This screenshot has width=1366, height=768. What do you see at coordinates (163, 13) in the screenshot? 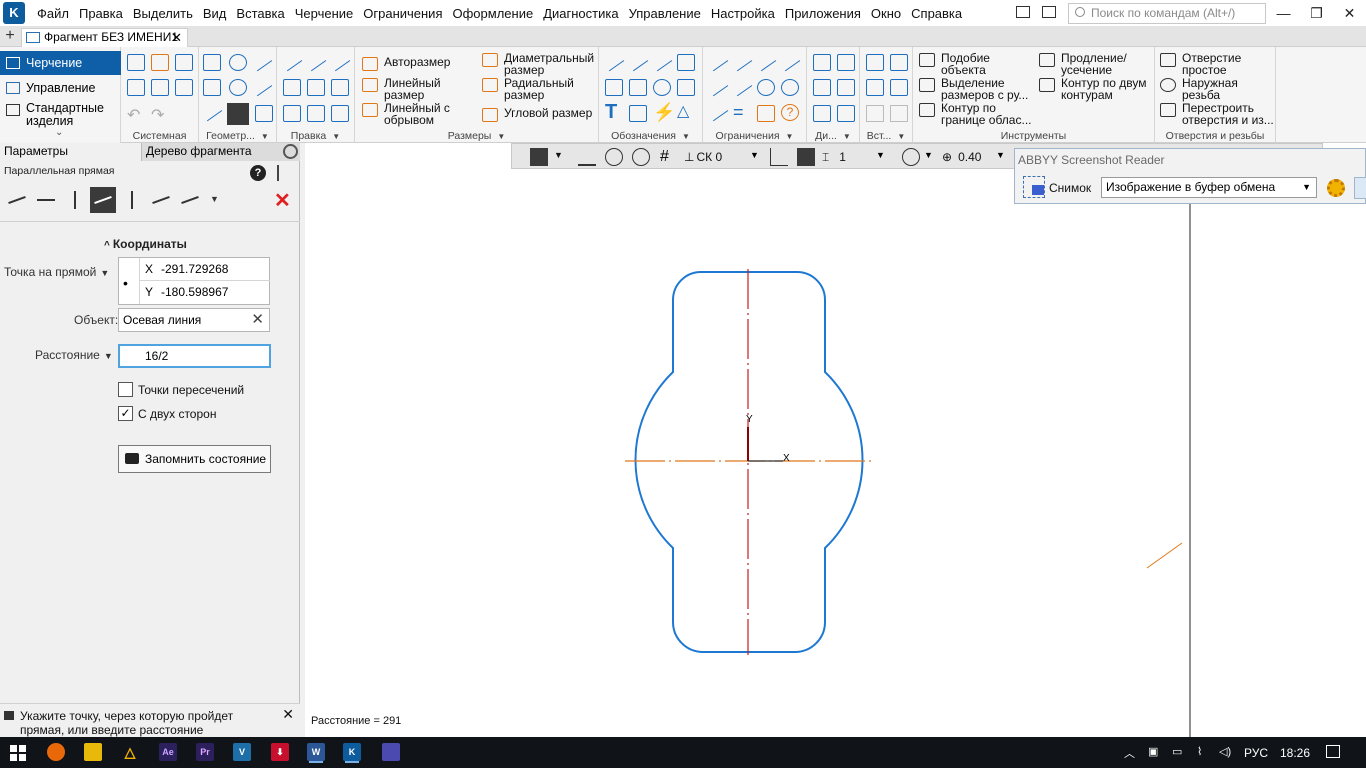
I see `menu-select: Выделить` at bounding box center [163, 13].